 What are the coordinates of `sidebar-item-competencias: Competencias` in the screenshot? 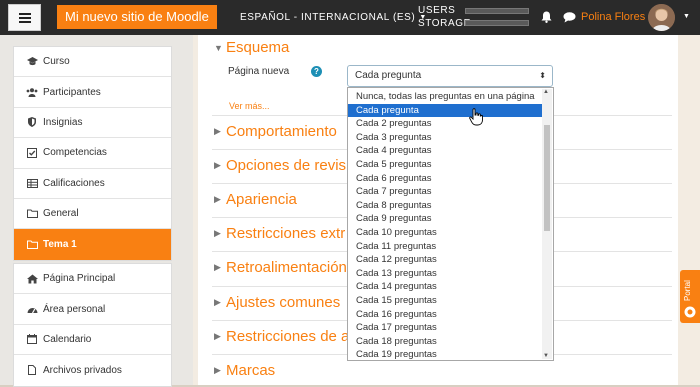 It's located at (92, 153).